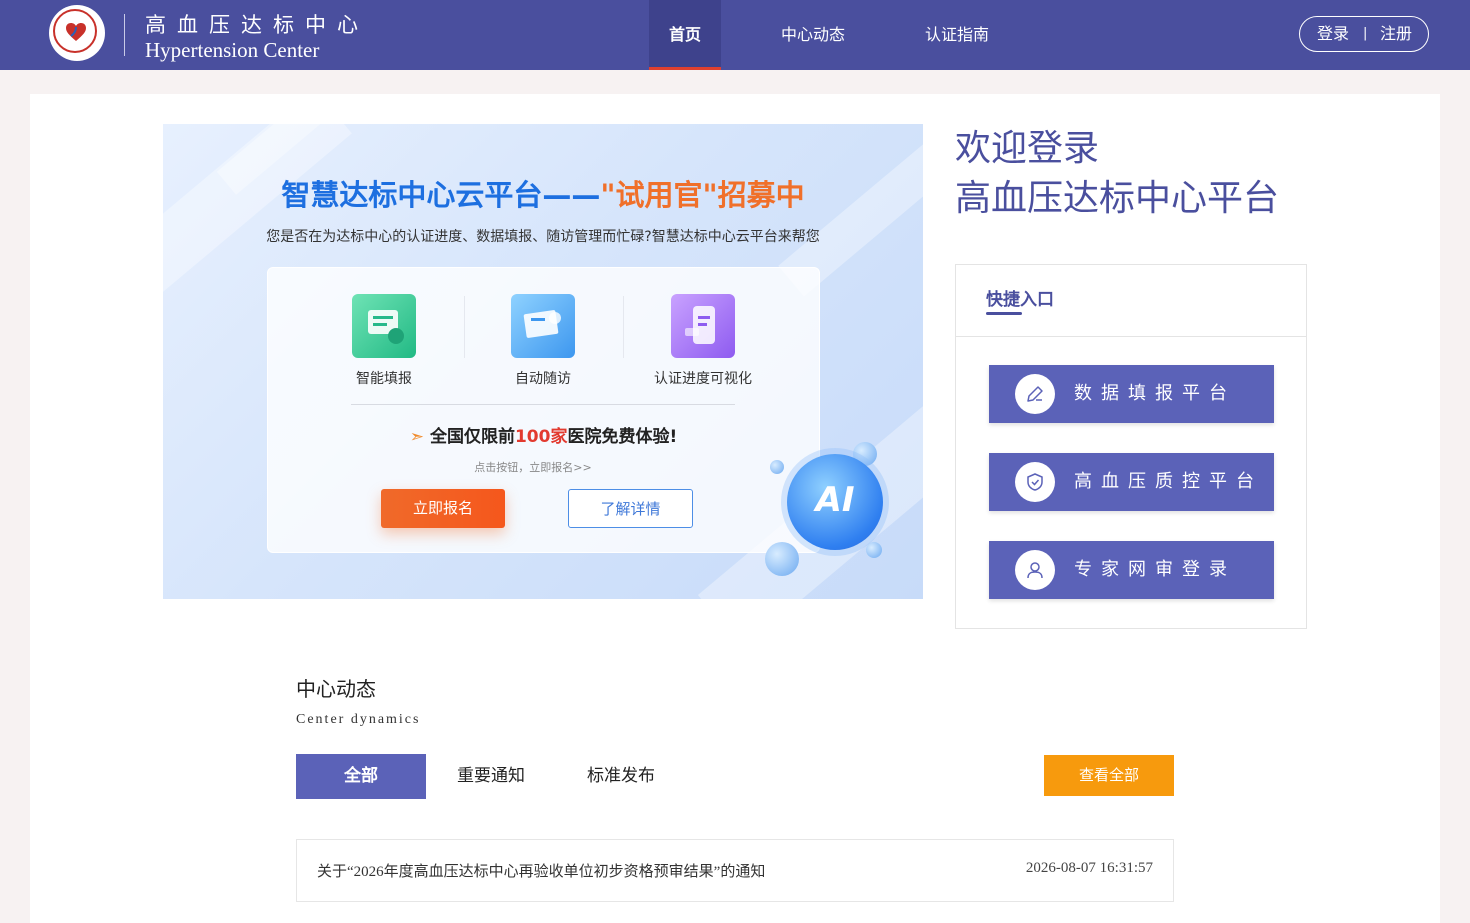 This screenshot has width=1470, height=923. Describe the element at coordinates (621, 776) in the screenshot. I see `tab-standard-release: 标准发布` at that location.